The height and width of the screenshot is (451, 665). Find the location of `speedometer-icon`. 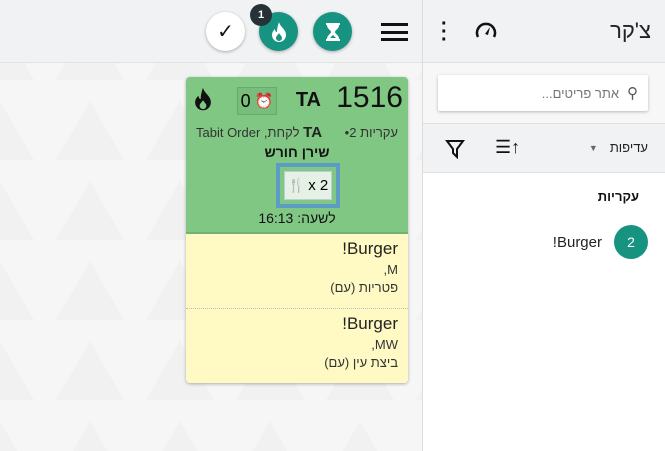

speedometer-icon is located at coordinates (486, 30).